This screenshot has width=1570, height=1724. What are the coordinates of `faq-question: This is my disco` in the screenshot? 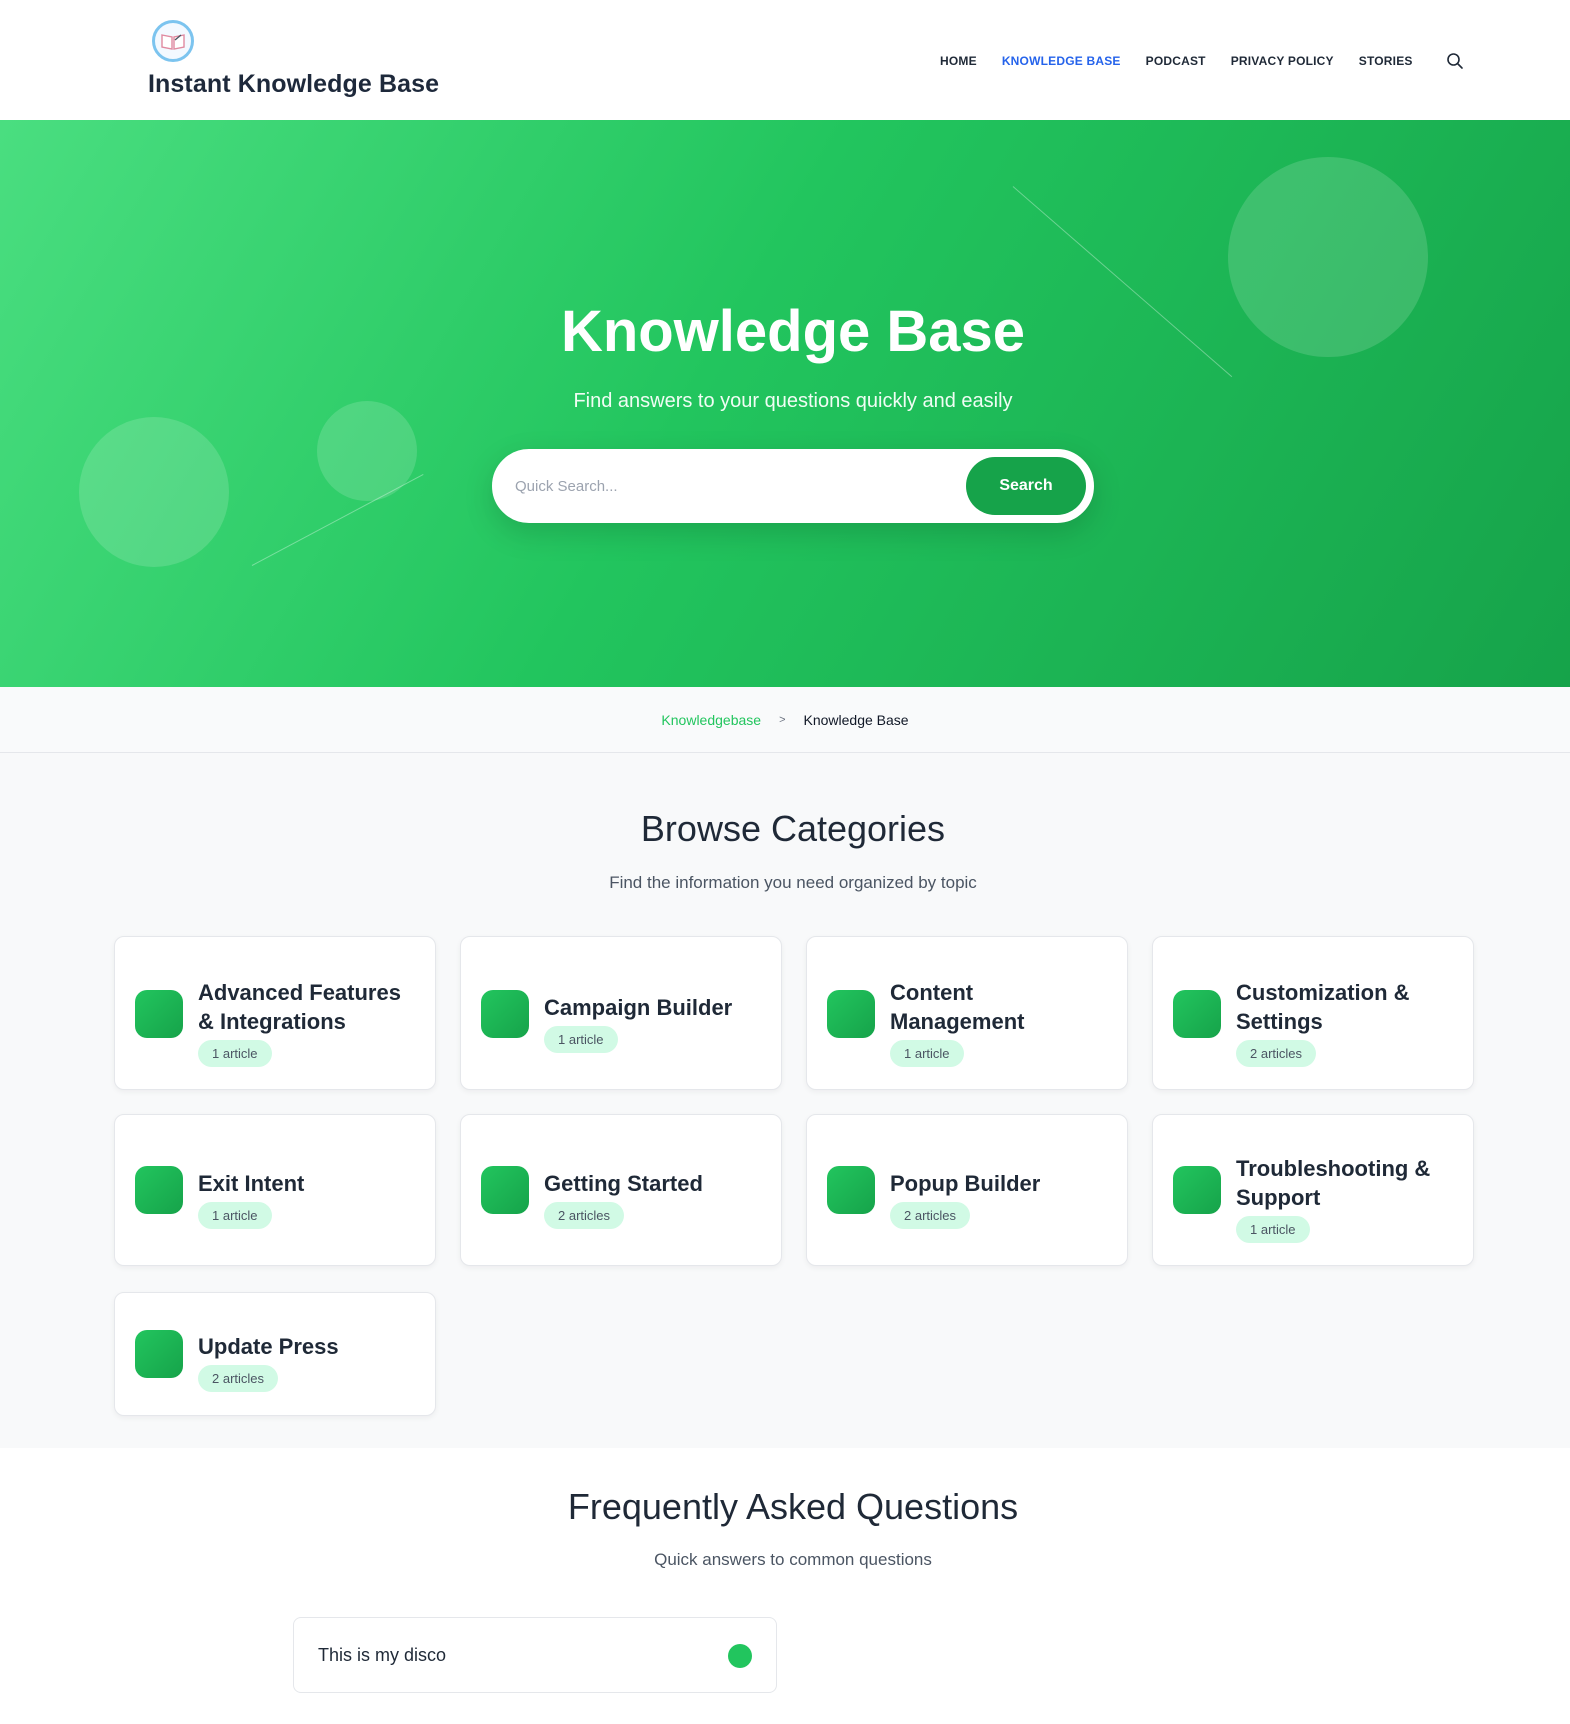 It's located at (382, 1655).